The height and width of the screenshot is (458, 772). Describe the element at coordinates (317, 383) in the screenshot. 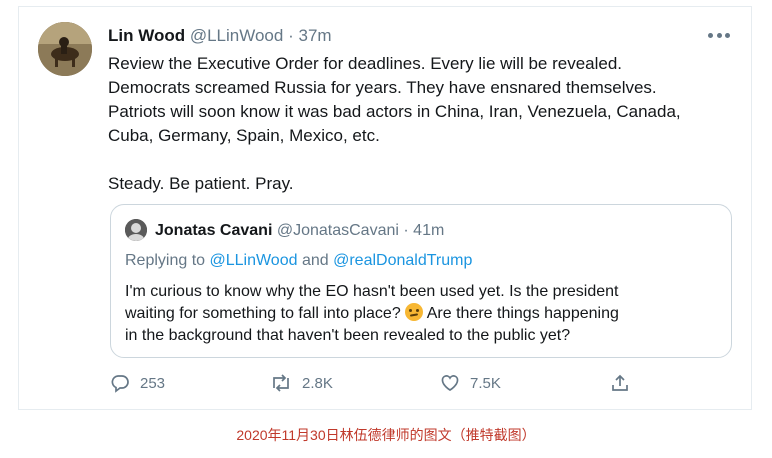

I see `retweet-count: 2.8K` at that location.